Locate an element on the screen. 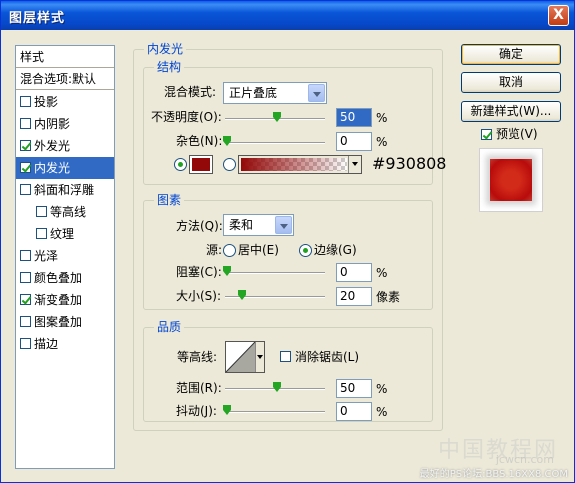 The height and width of the screenshot is (483, 575). color-overlay-checkbox is located at coordinates (25, 277).